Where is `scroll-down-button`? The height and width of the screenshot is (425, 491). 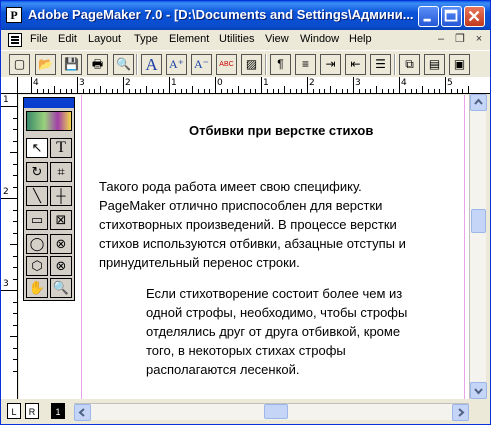
scroll-down-button is located at coordinates (478, 390).